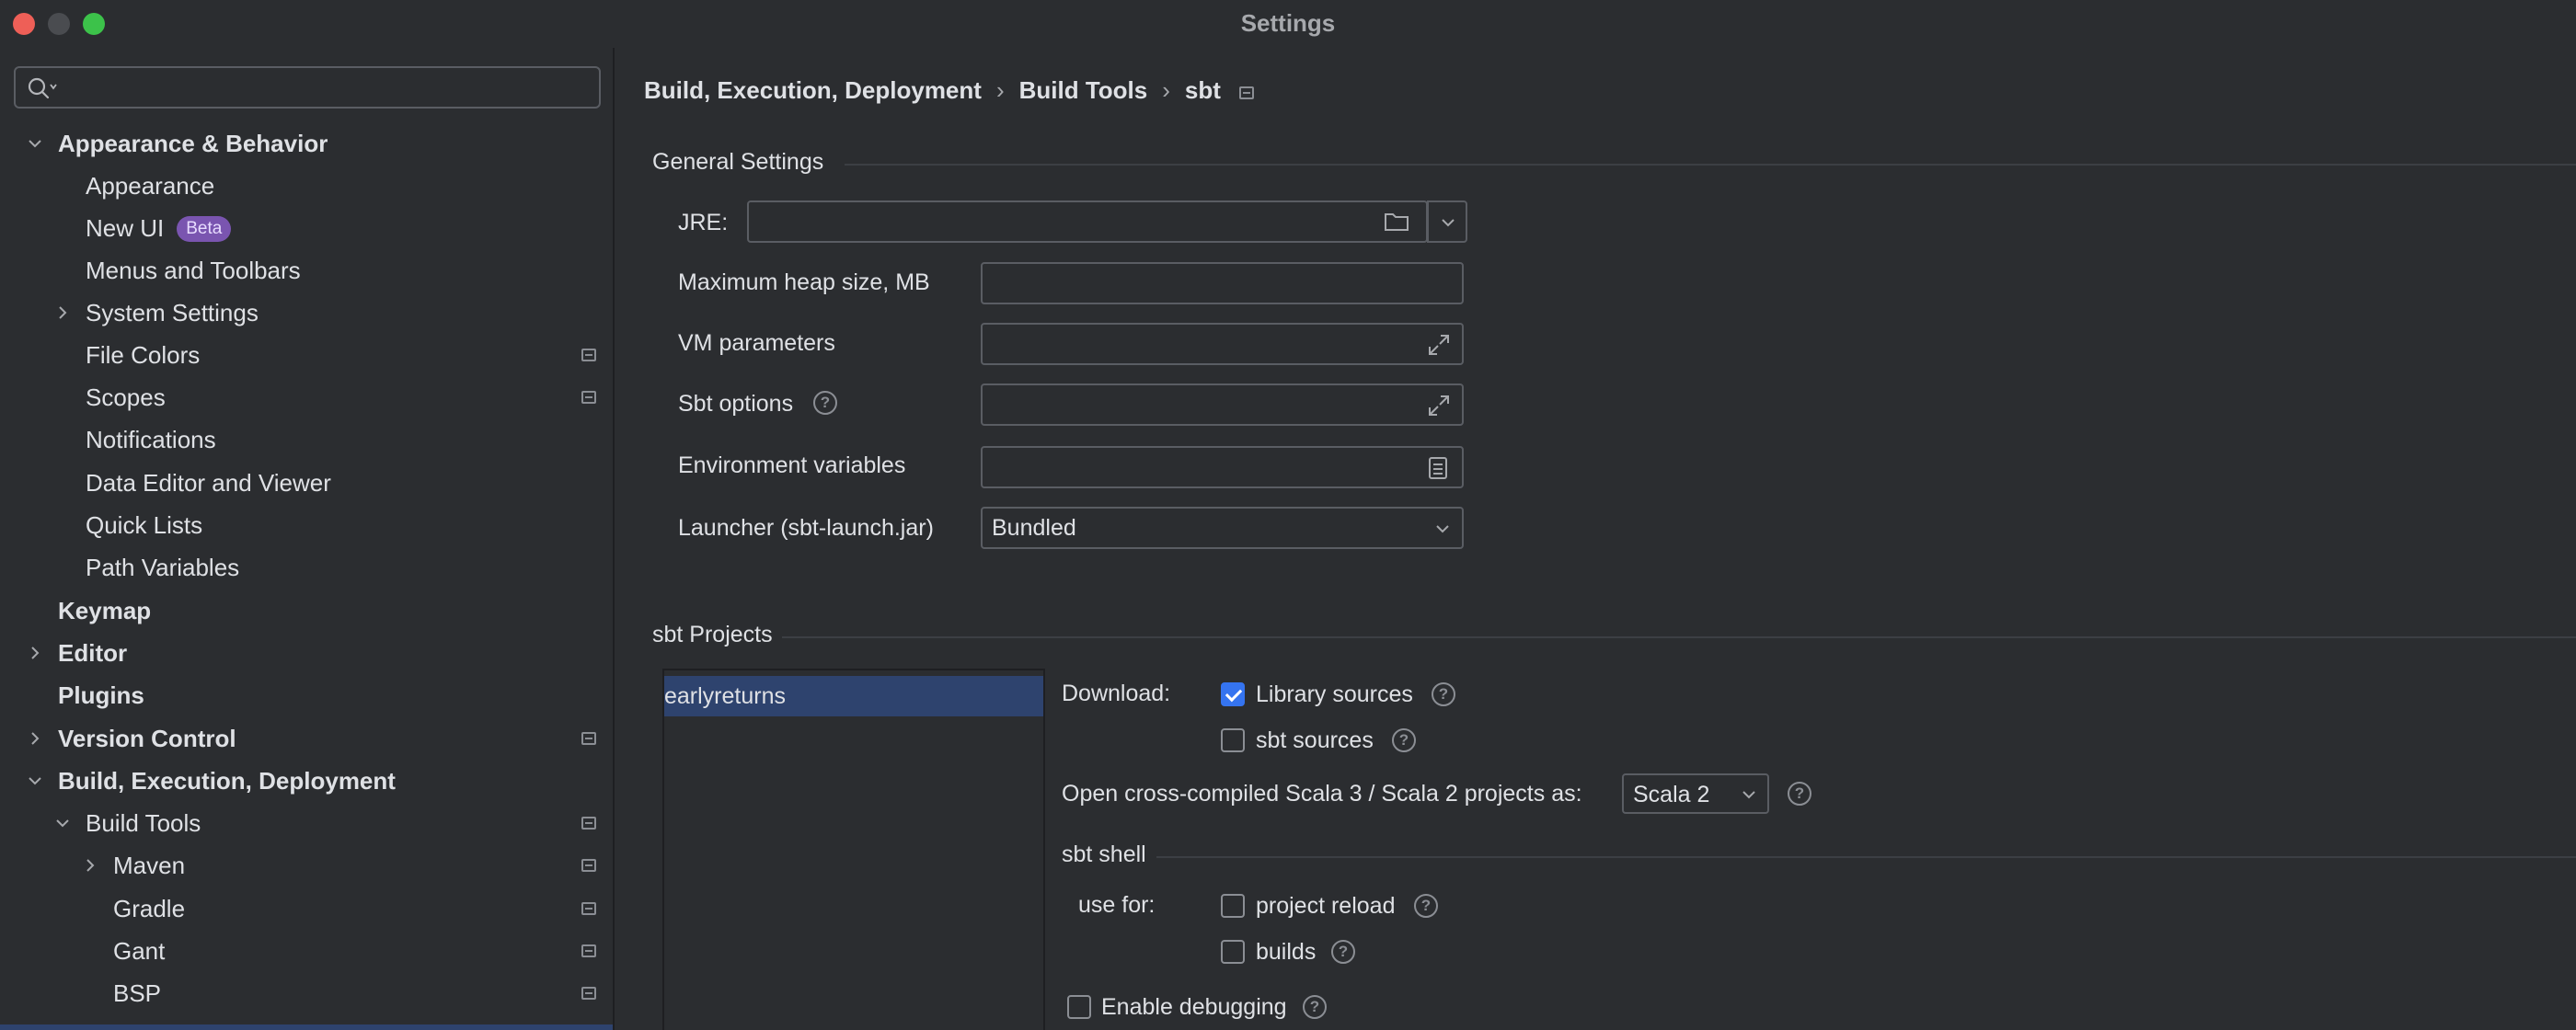 The image size is (2576, 1030). I want to click on tree-item-build-execution-deployment: Build, Execution, Deployment, so click(306, 781).